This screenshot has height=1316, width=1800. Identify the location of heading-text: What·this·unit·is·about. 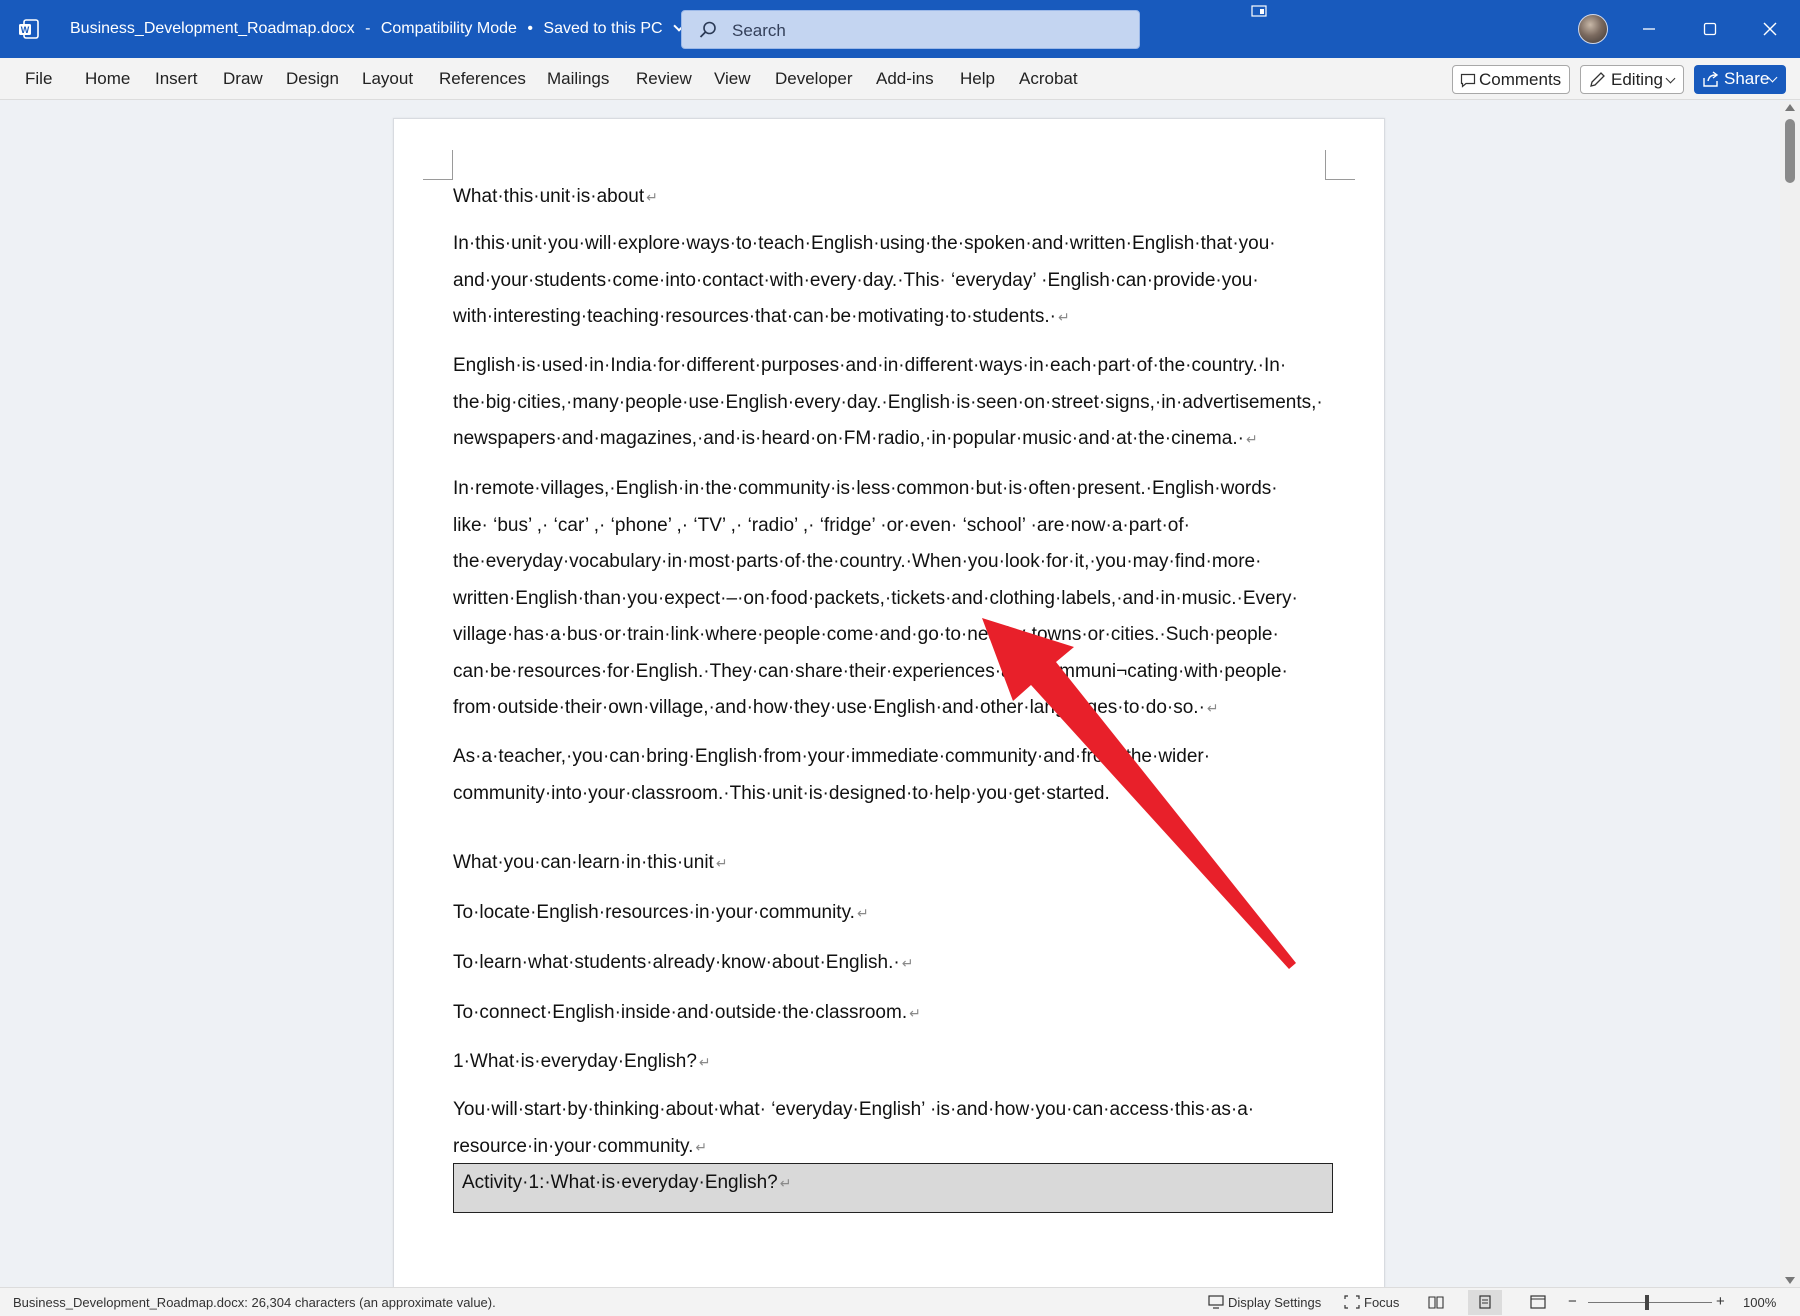
(549, 196).